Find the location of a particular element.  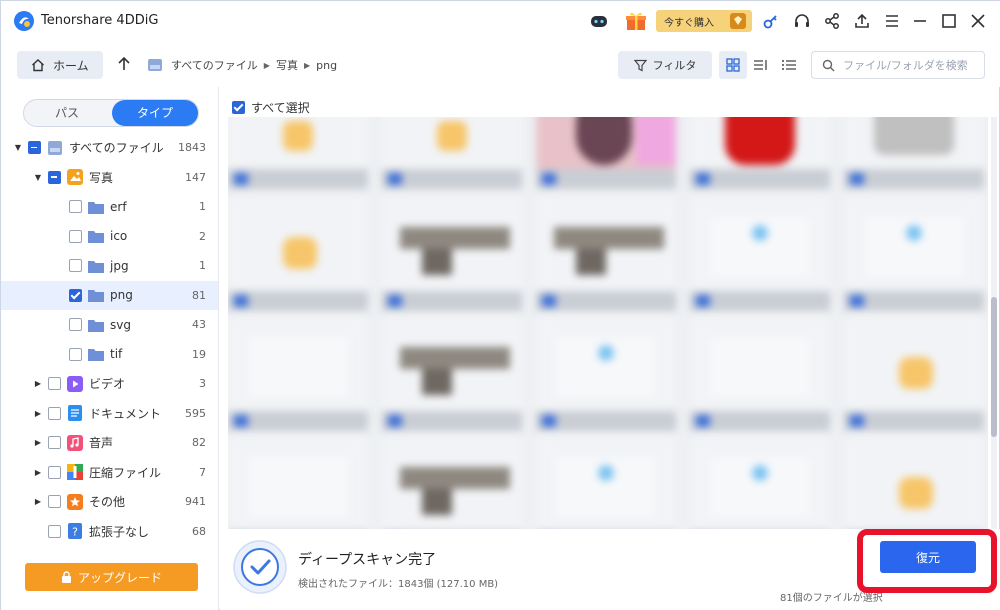

tree-item-photos: ▼ 写真 147 is located at coordinates (109, 178).